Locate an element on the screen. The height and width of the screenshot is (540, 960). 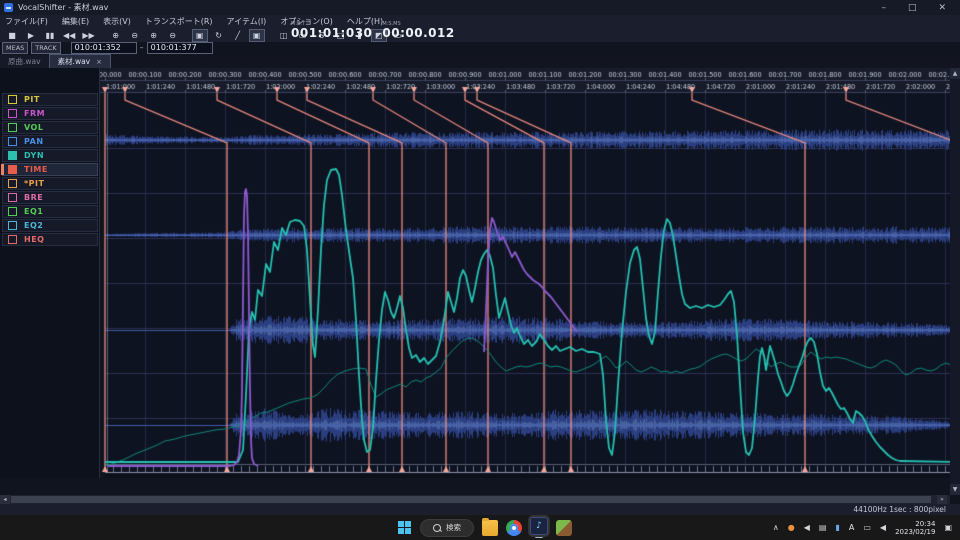
vocalshifter-icon: ♪ is located at coordinates (539, 526).